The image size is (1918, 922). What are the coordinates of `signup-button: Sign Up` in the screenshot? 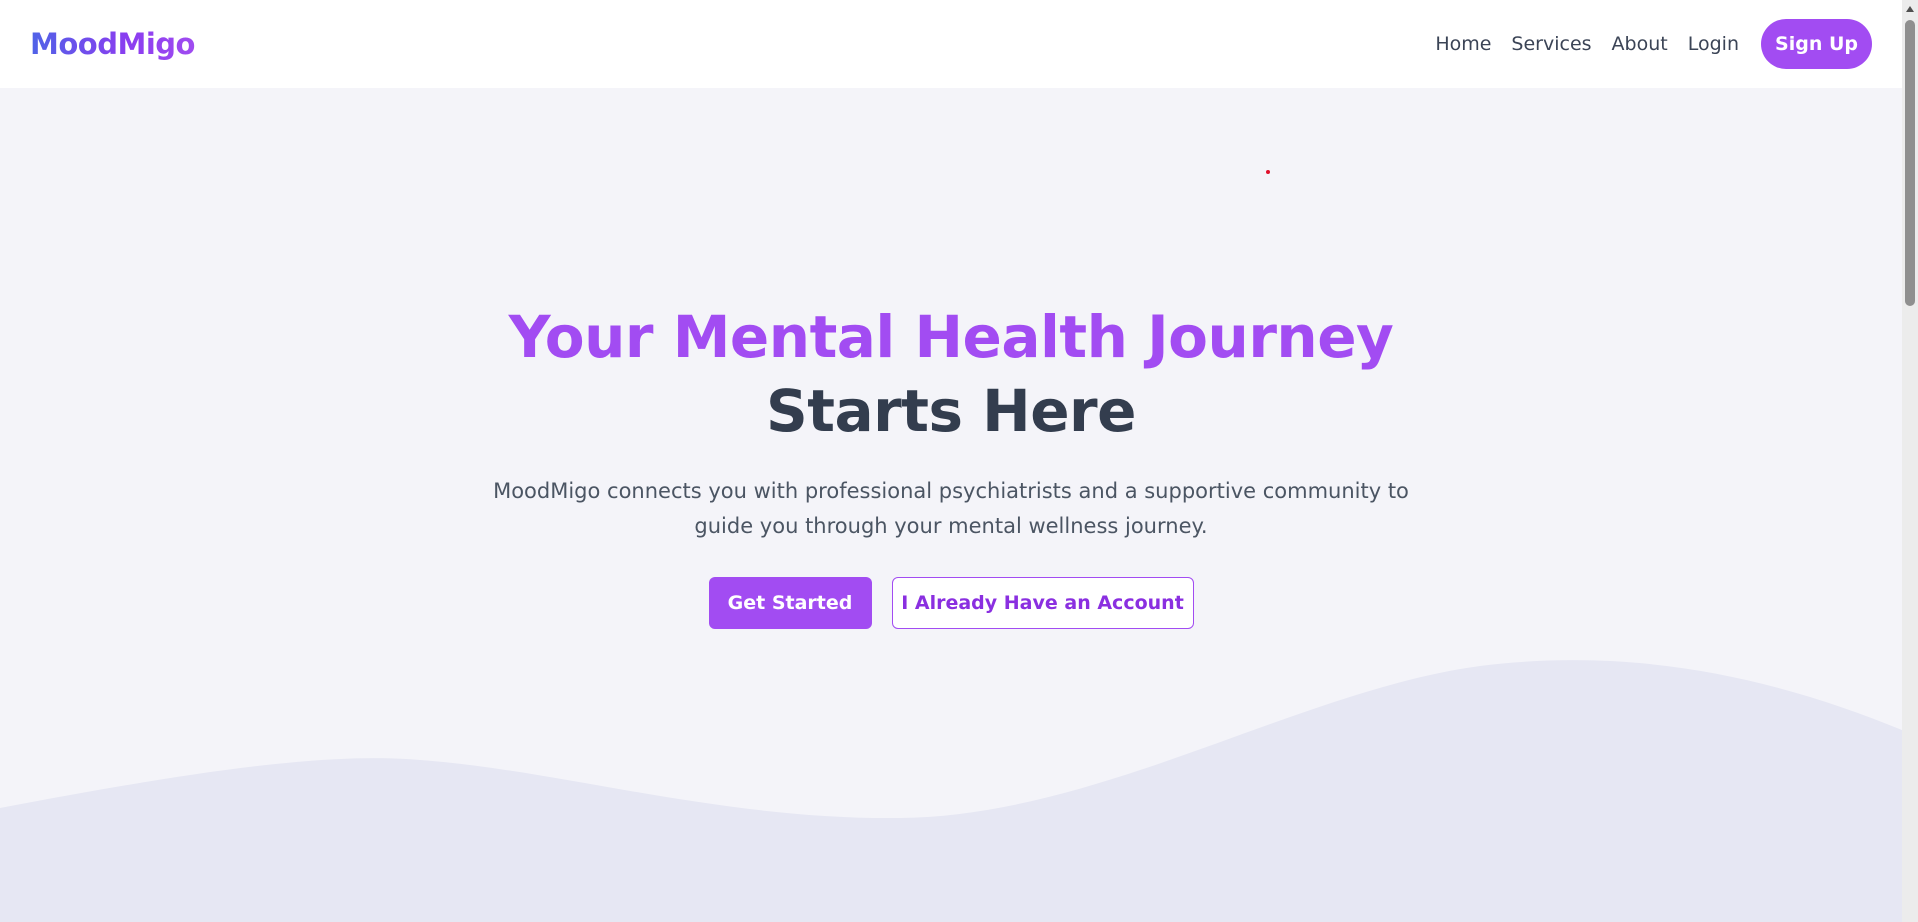 It's located at (1816, 44).